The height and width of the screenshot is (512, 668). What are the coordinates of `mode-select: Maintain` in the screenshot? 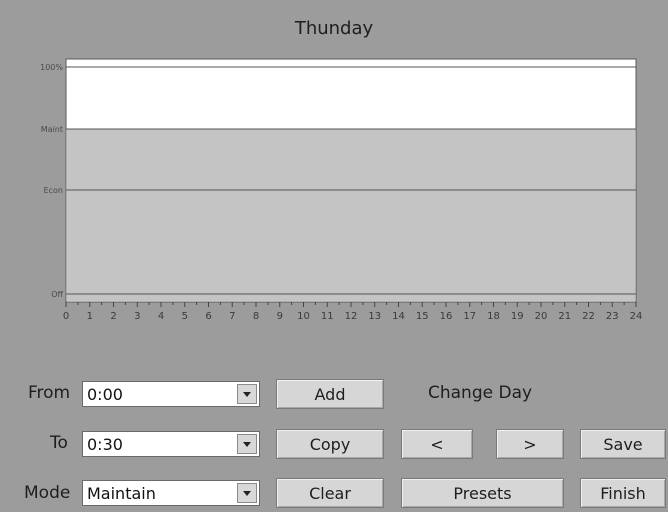 It's located at (171, 493).